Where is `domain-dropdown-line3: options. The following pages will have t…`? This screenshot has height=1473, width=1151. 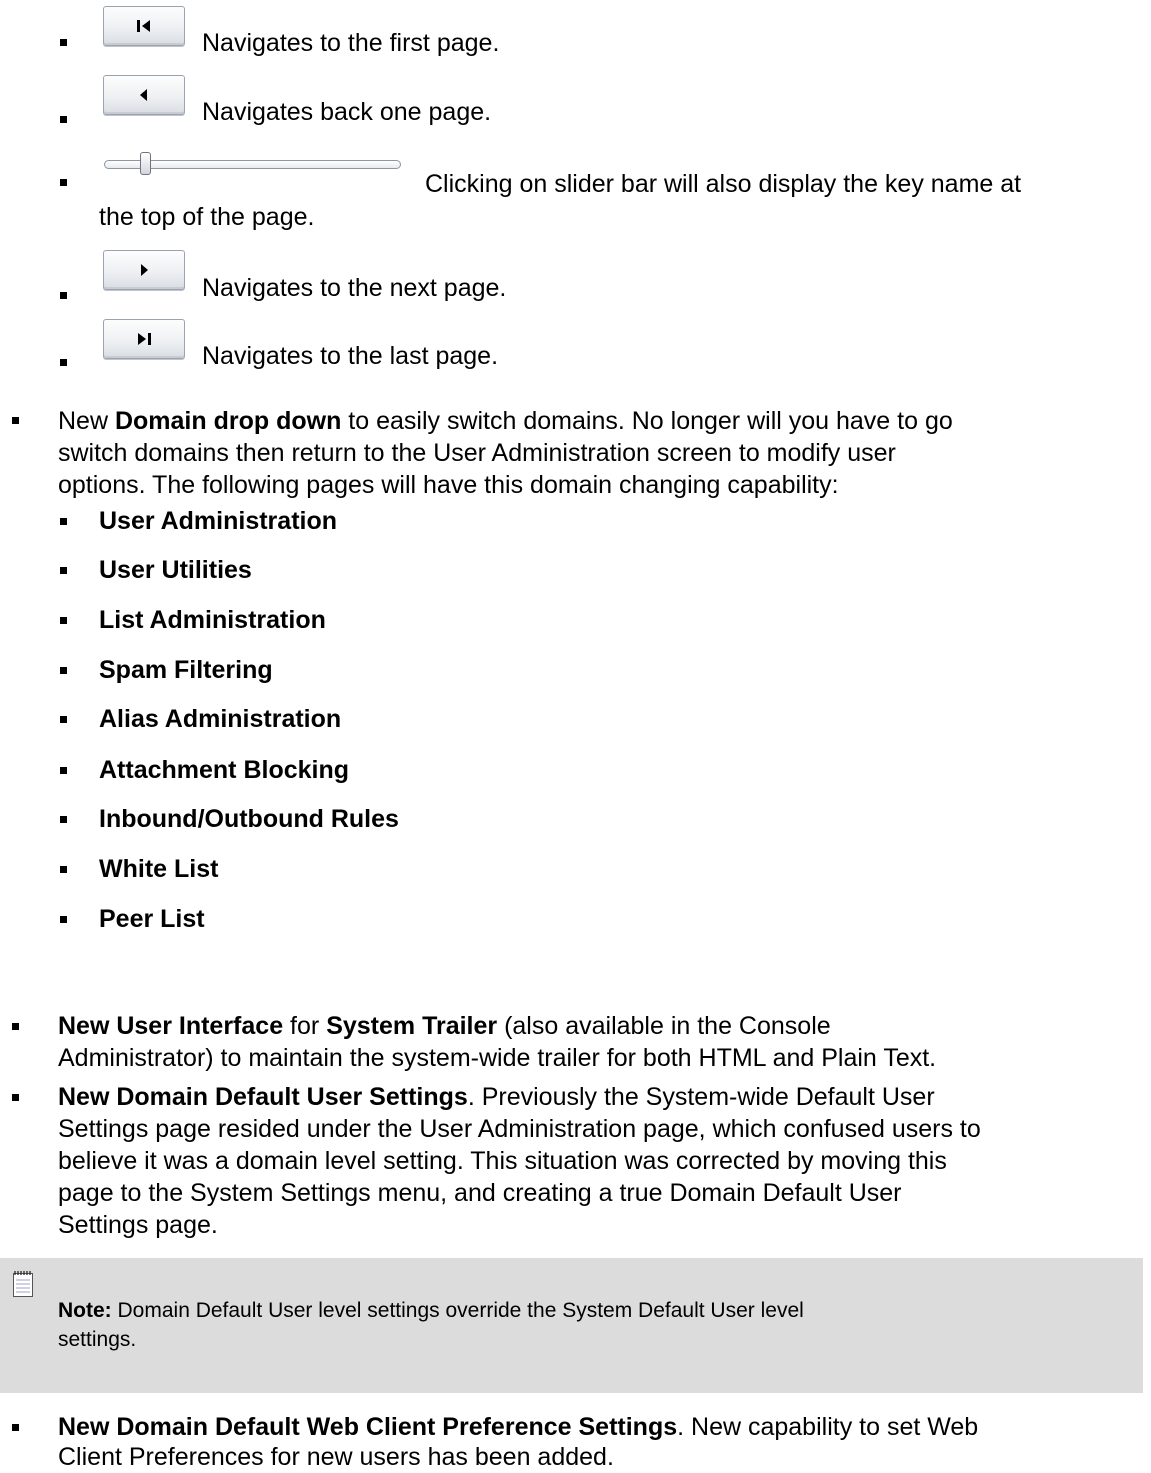 domain-dropdown-line3: options. The following pages will have t… is located at coordinates (448, 485).